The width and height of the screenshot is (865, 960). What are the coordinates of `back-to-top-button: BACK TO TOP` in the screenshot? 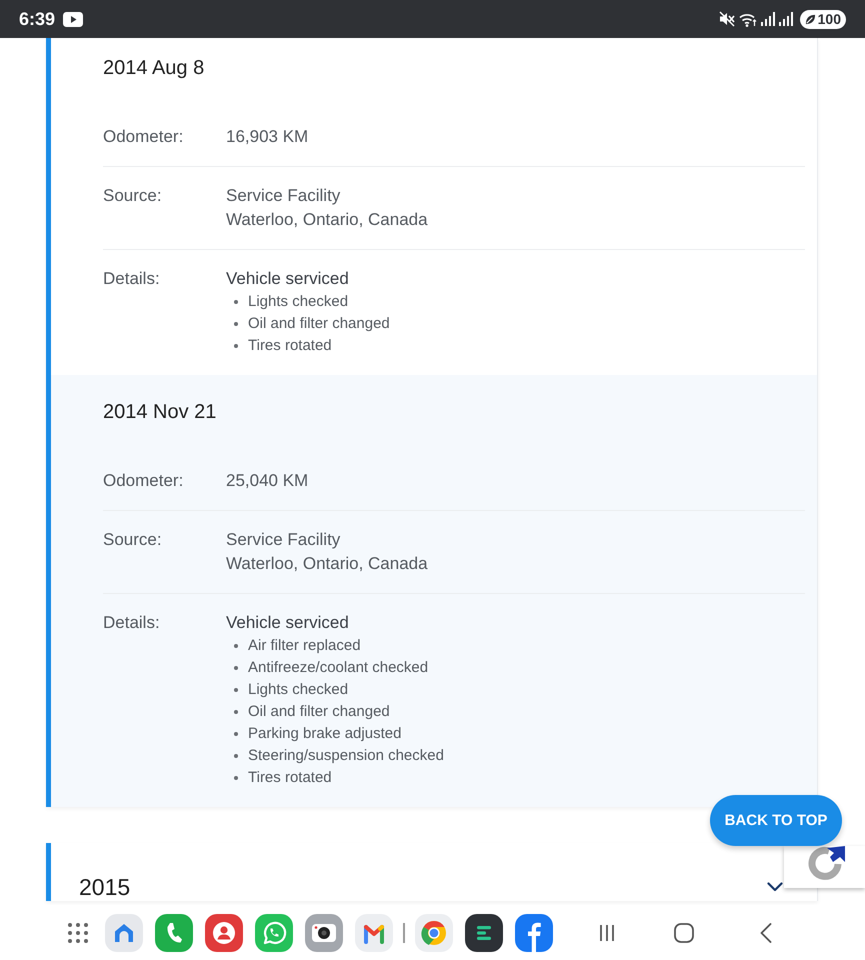 It's located at (776, 820).